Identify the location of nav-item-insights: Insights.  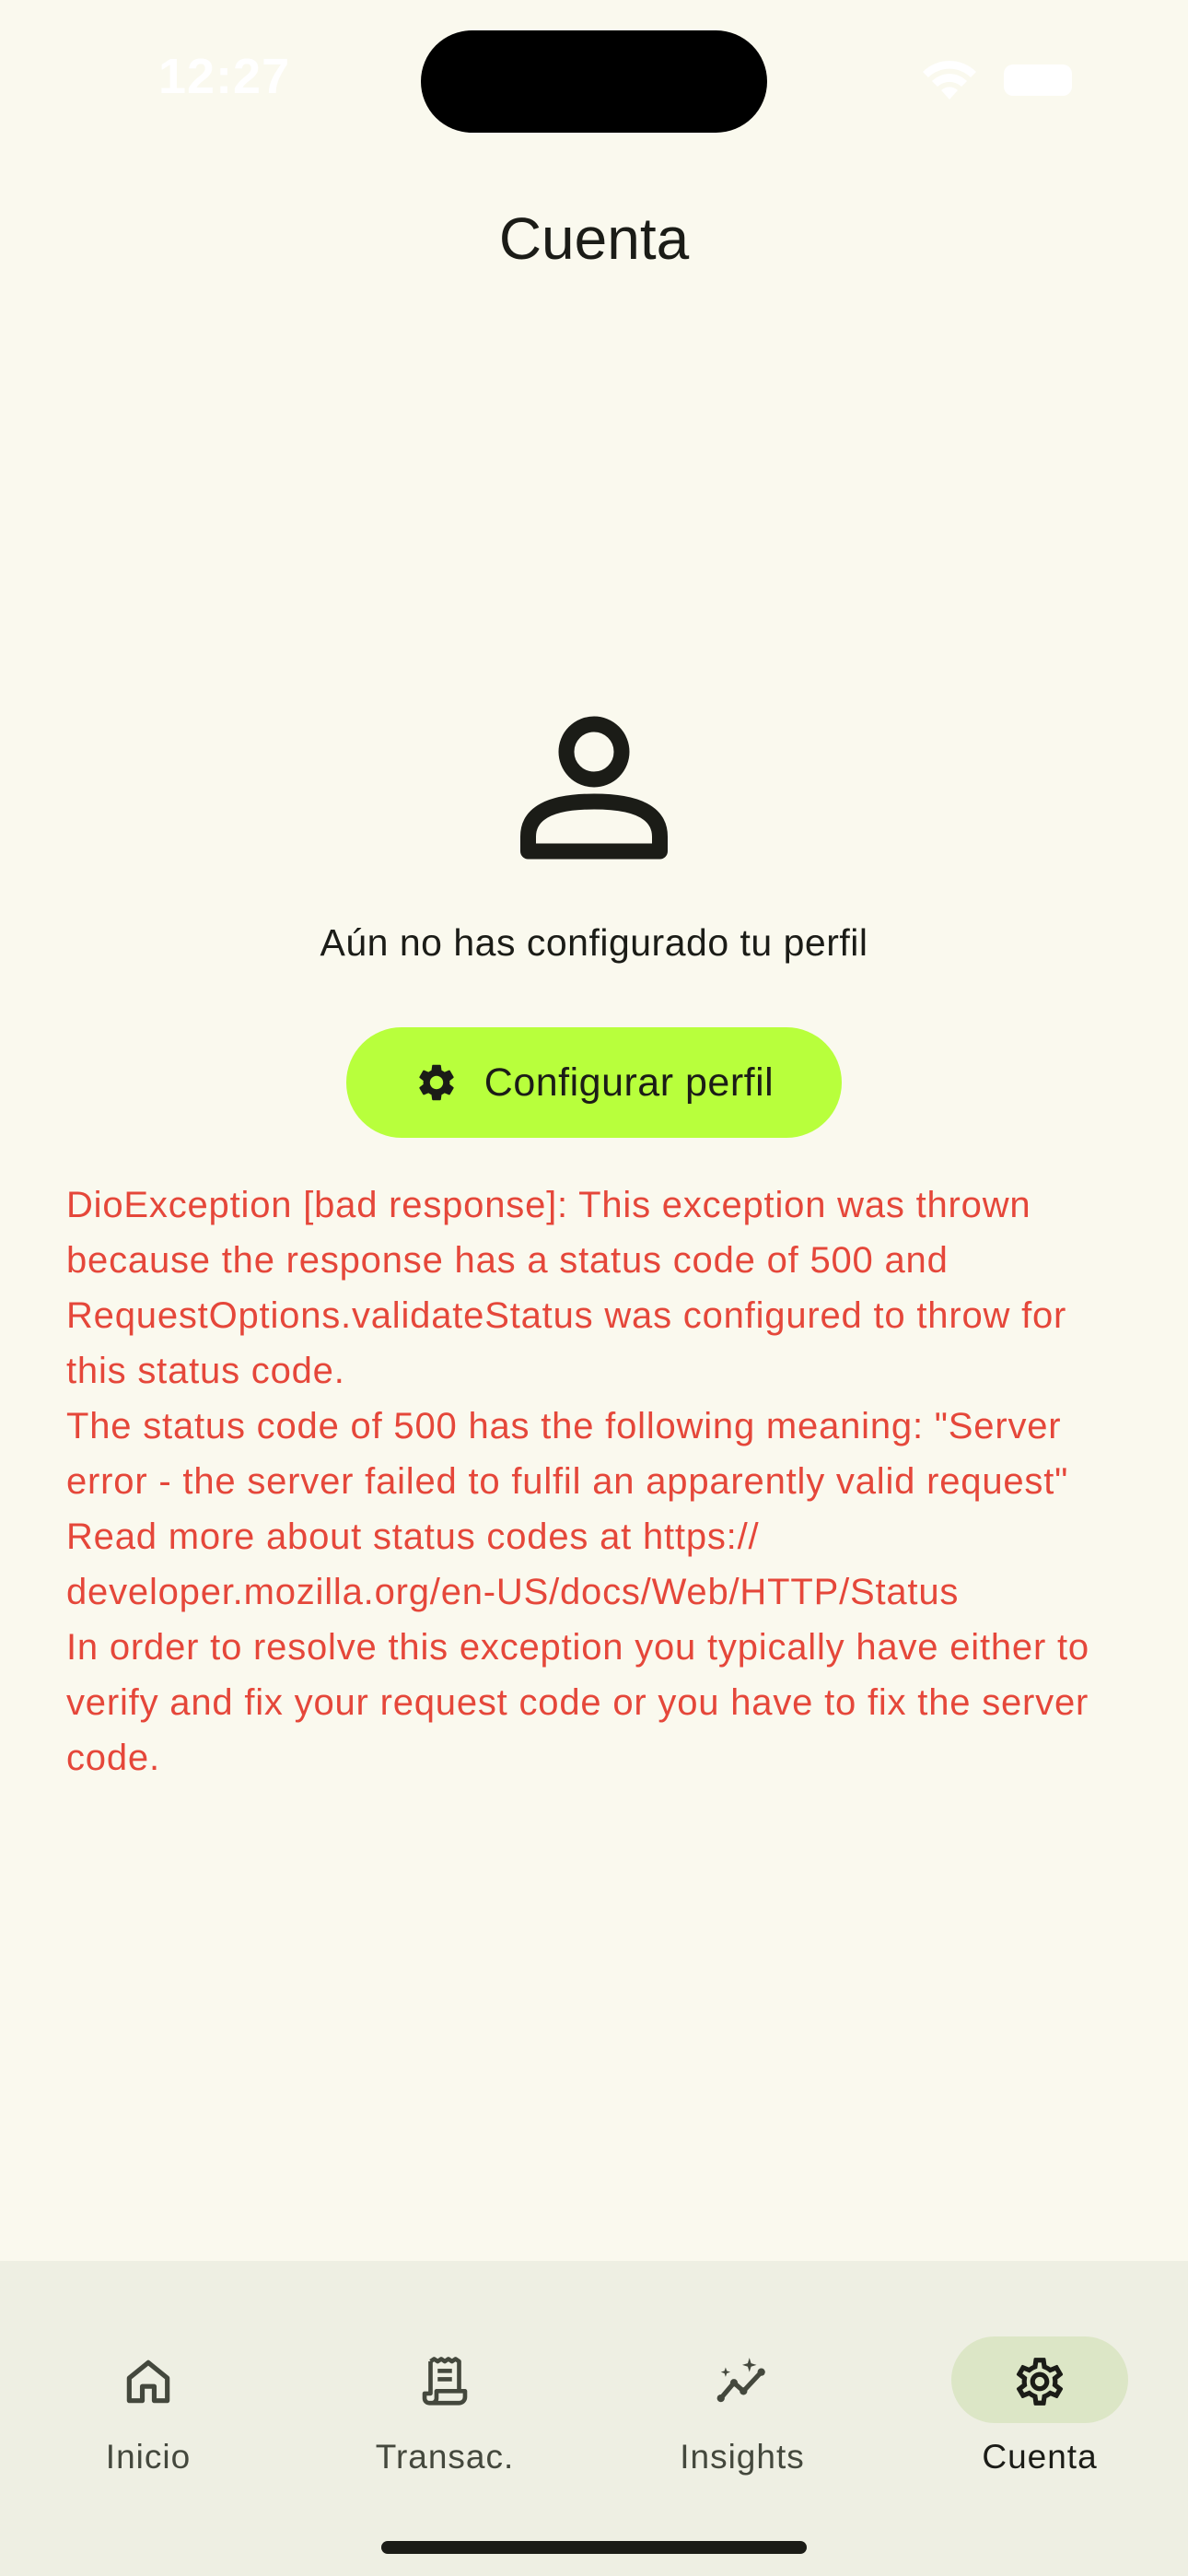
(742, 2387).